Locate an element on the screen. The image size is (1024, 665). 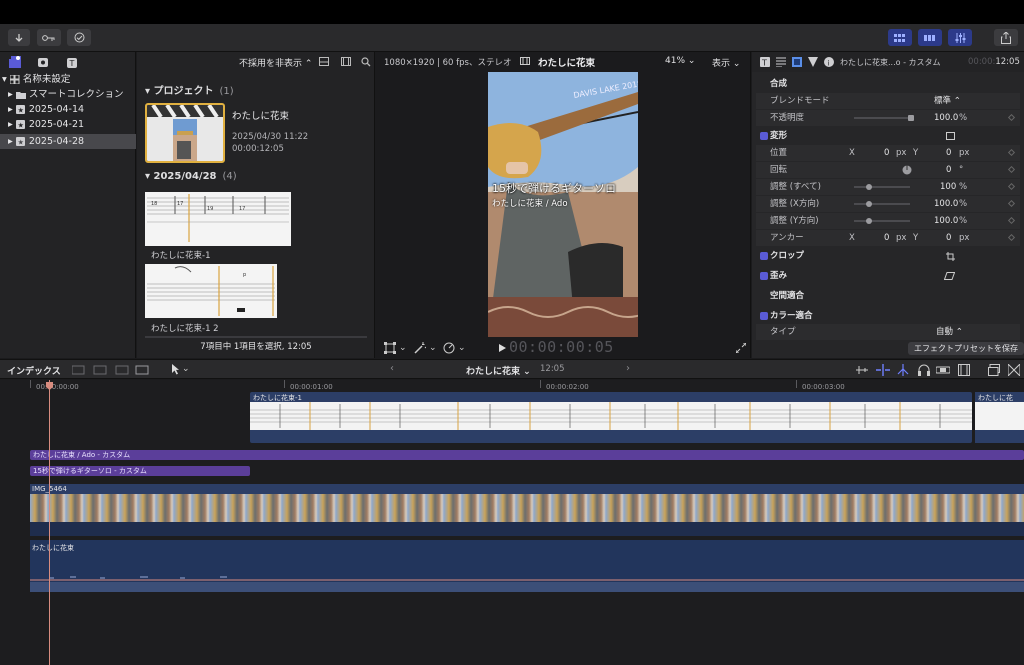
scale-x-slider-knob is located at coordinates (869, 204).